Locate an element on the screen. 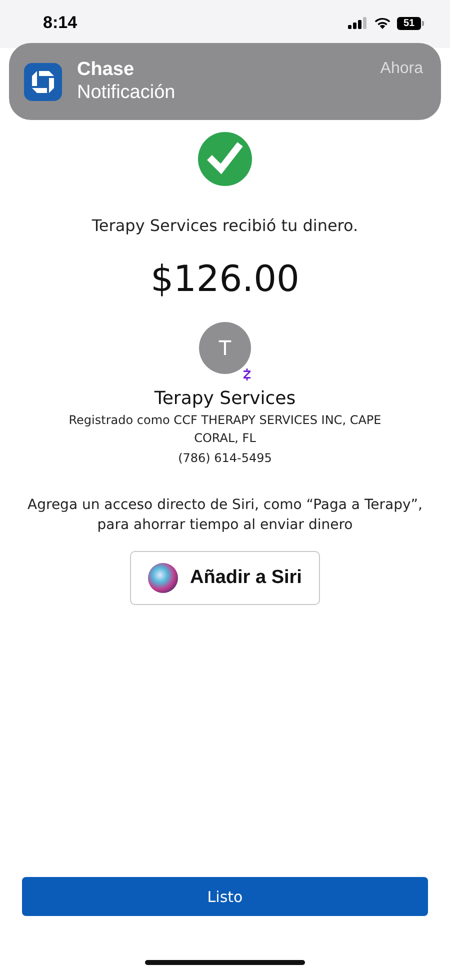 This screenshot has width=450, height=974. registered-name: Registrado como CCF THERAPY SERVICES INC, CAPE CORAL, FL is located at coordinates (225, 429).